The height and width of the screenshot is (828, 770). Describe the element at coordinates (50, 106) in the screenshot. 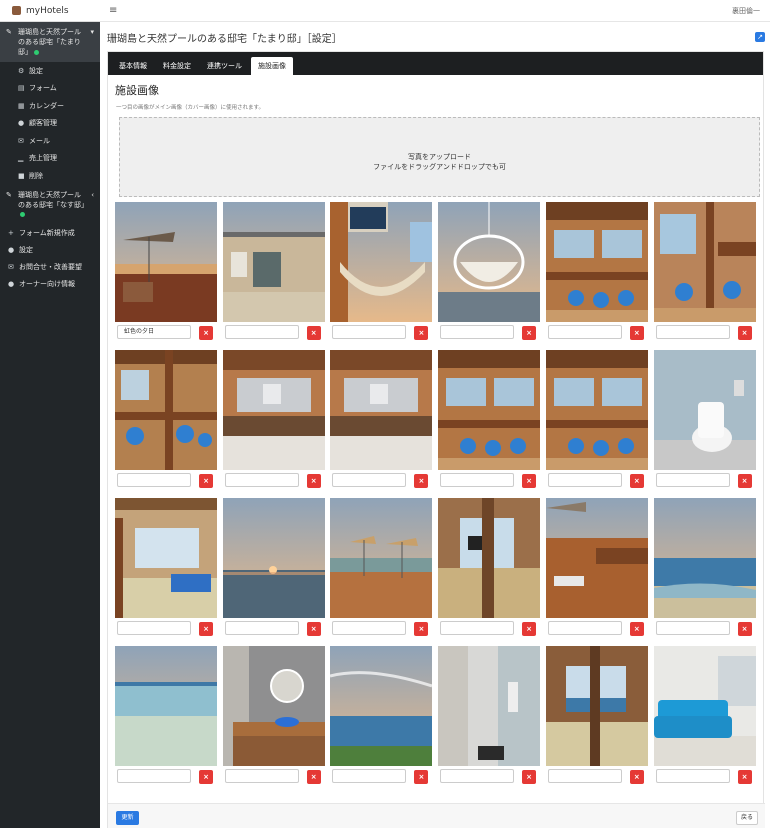

I see `sidebar-sub-item: ▦ カレンダー` at that location.